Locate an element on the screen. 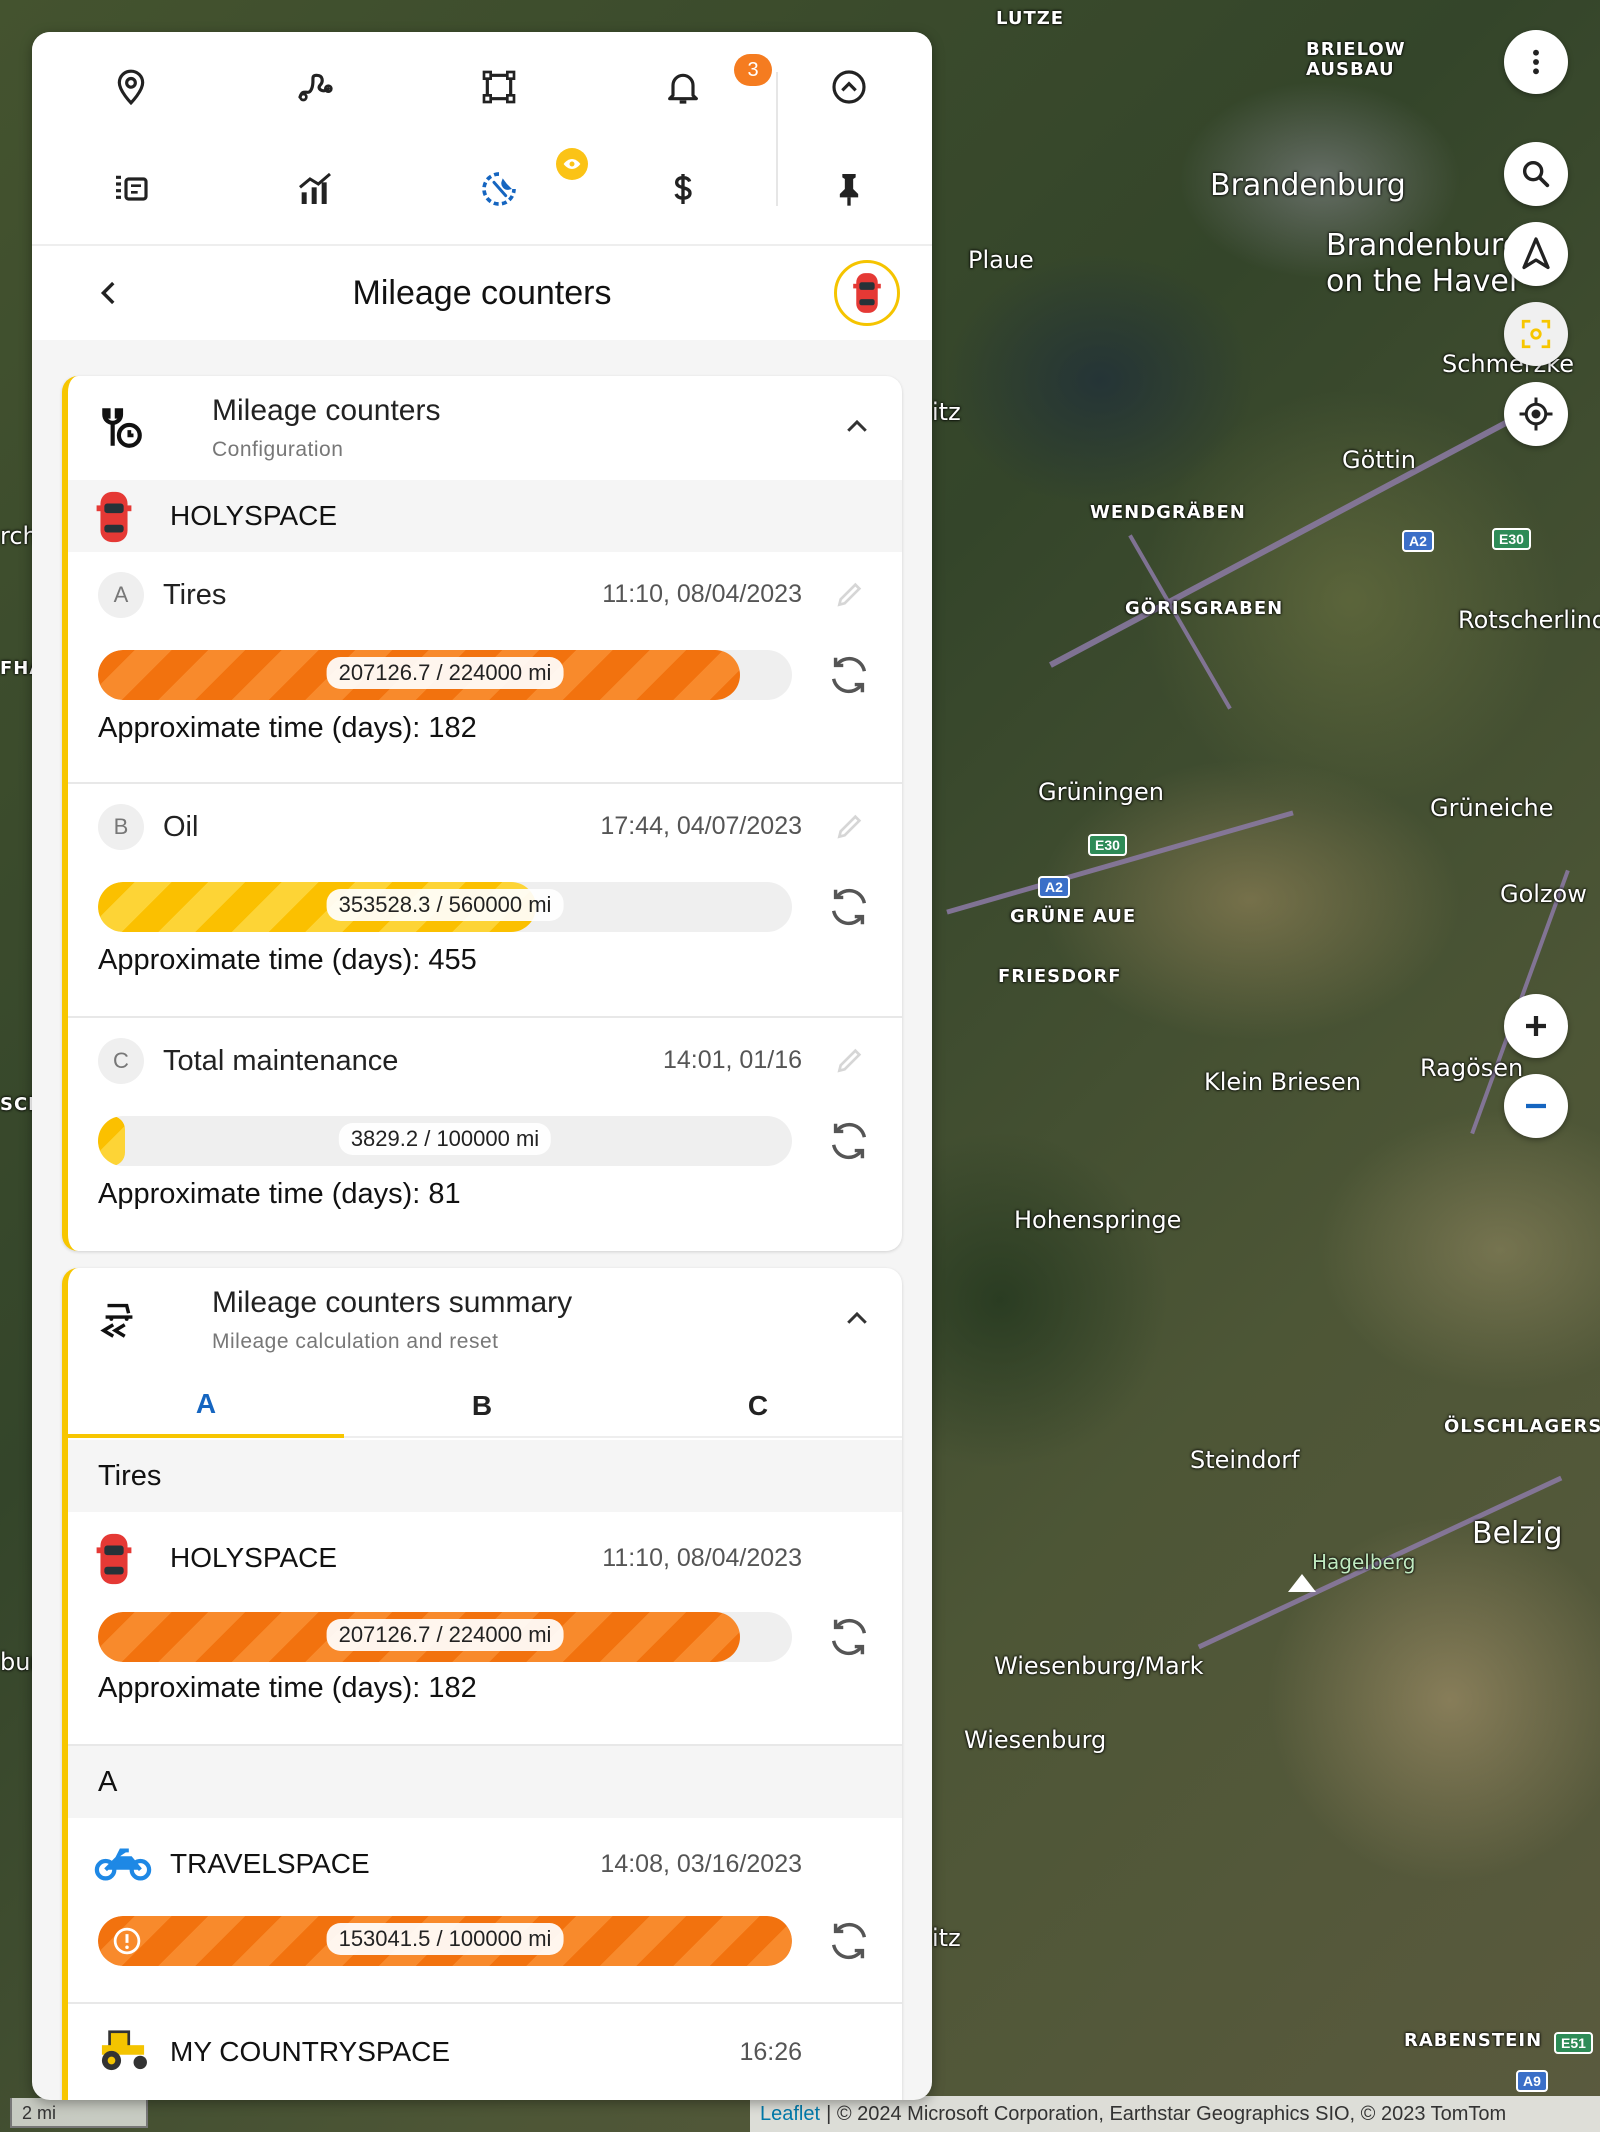 This screenshot has height=2132, width=1600. counter-date: 11:10, 08/04/2023 is located at coordinates (702, 594).